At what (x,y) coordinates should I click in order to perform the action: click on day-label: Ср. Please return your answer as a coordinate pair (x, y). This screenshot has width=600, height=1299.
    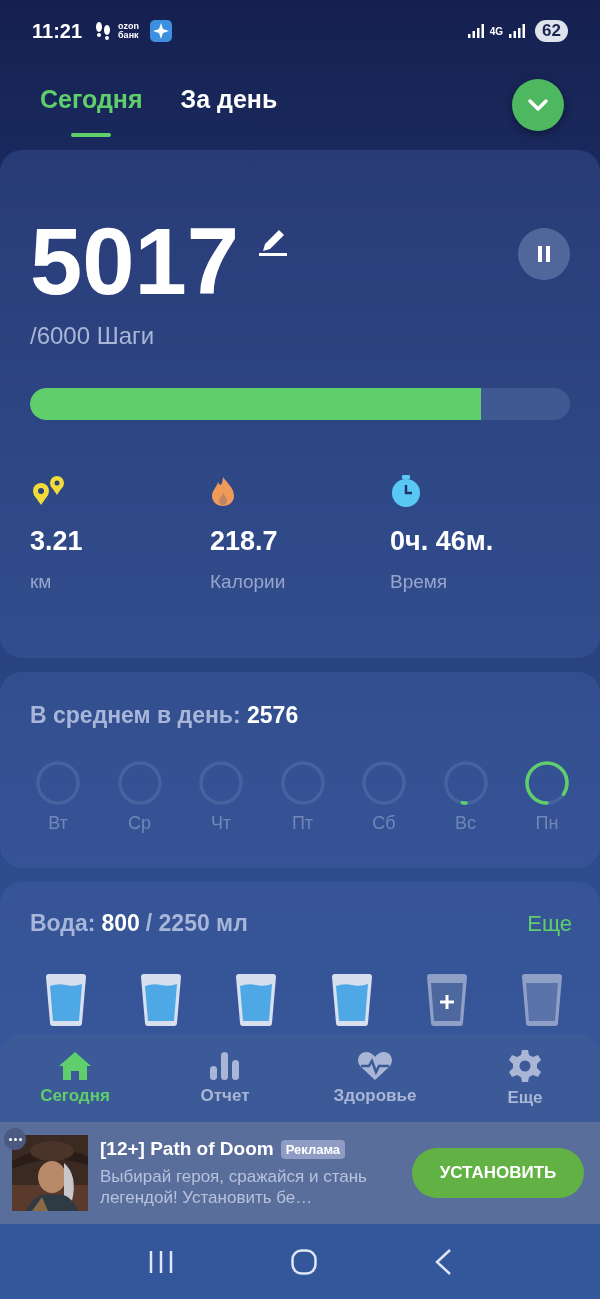
    Looking at the image, I should click on (139, 823).